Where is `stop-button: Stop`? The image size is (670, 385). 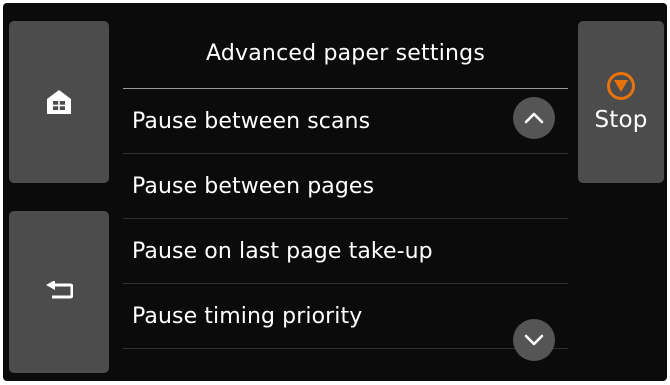
stop-button: Stop is located at coordinates (621, 102).